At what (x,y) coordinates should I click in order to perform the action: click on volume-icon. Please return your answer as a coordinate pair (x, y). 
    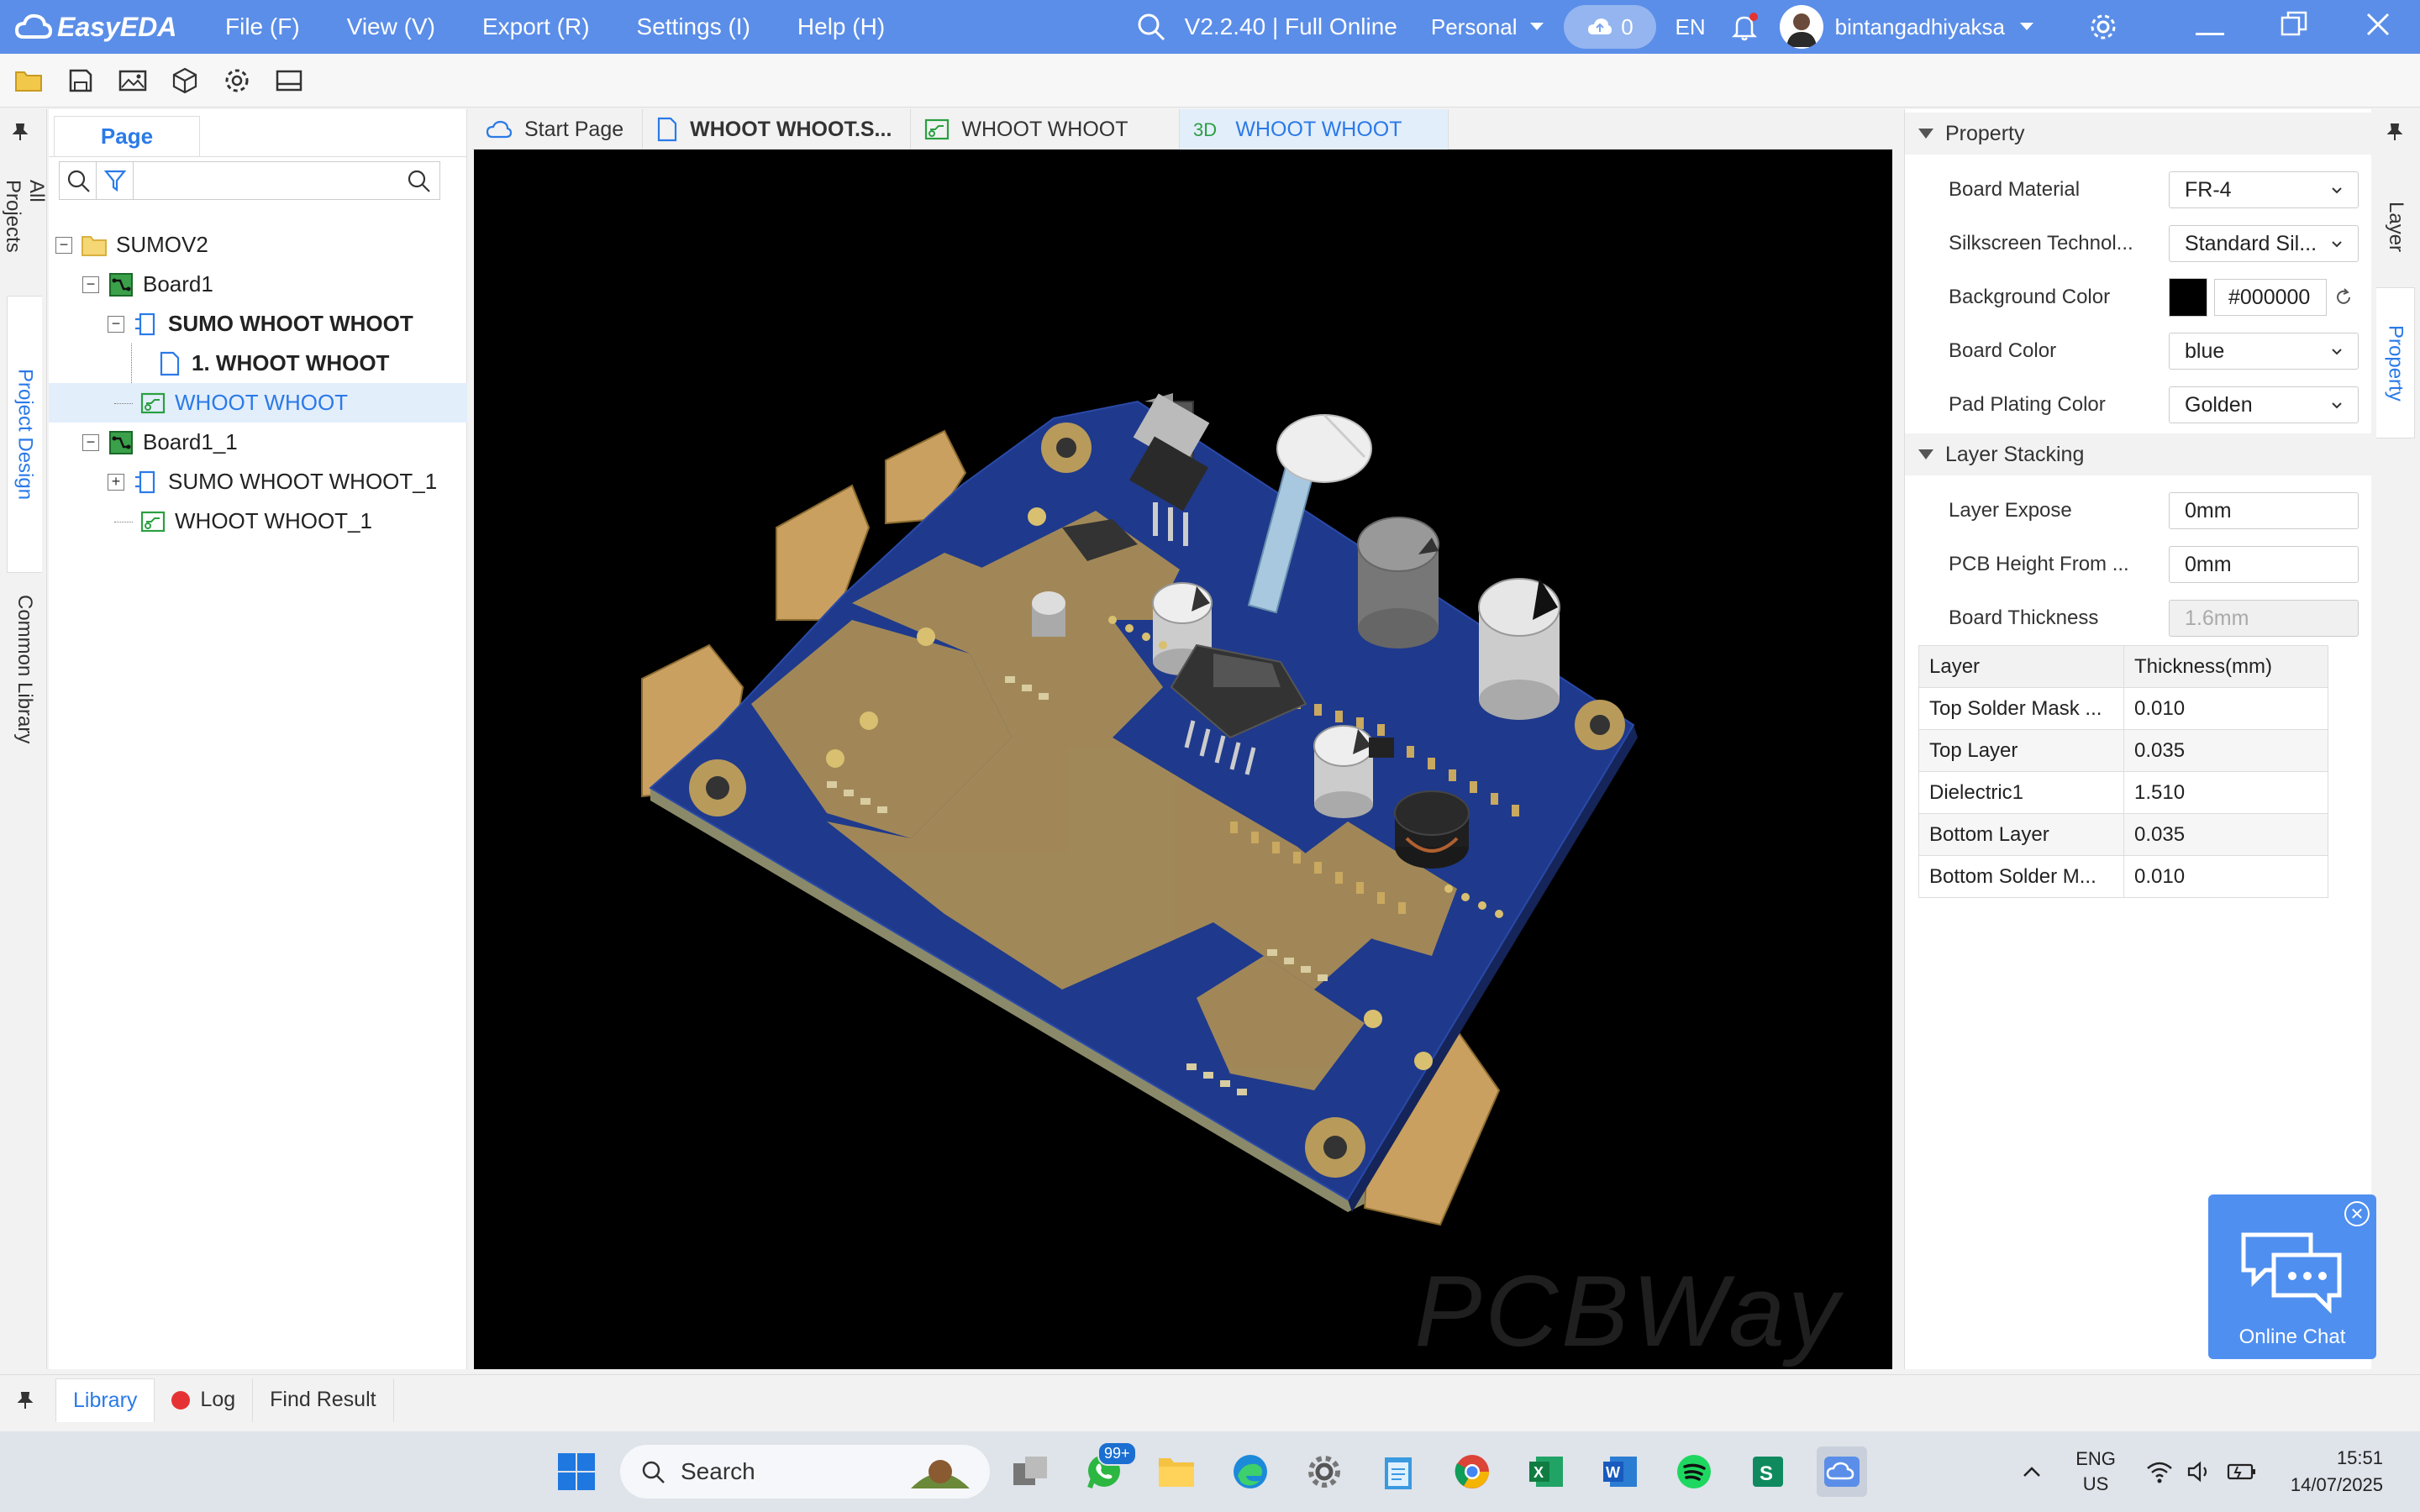
    Looking at the image, I should click on (2200, 1471).